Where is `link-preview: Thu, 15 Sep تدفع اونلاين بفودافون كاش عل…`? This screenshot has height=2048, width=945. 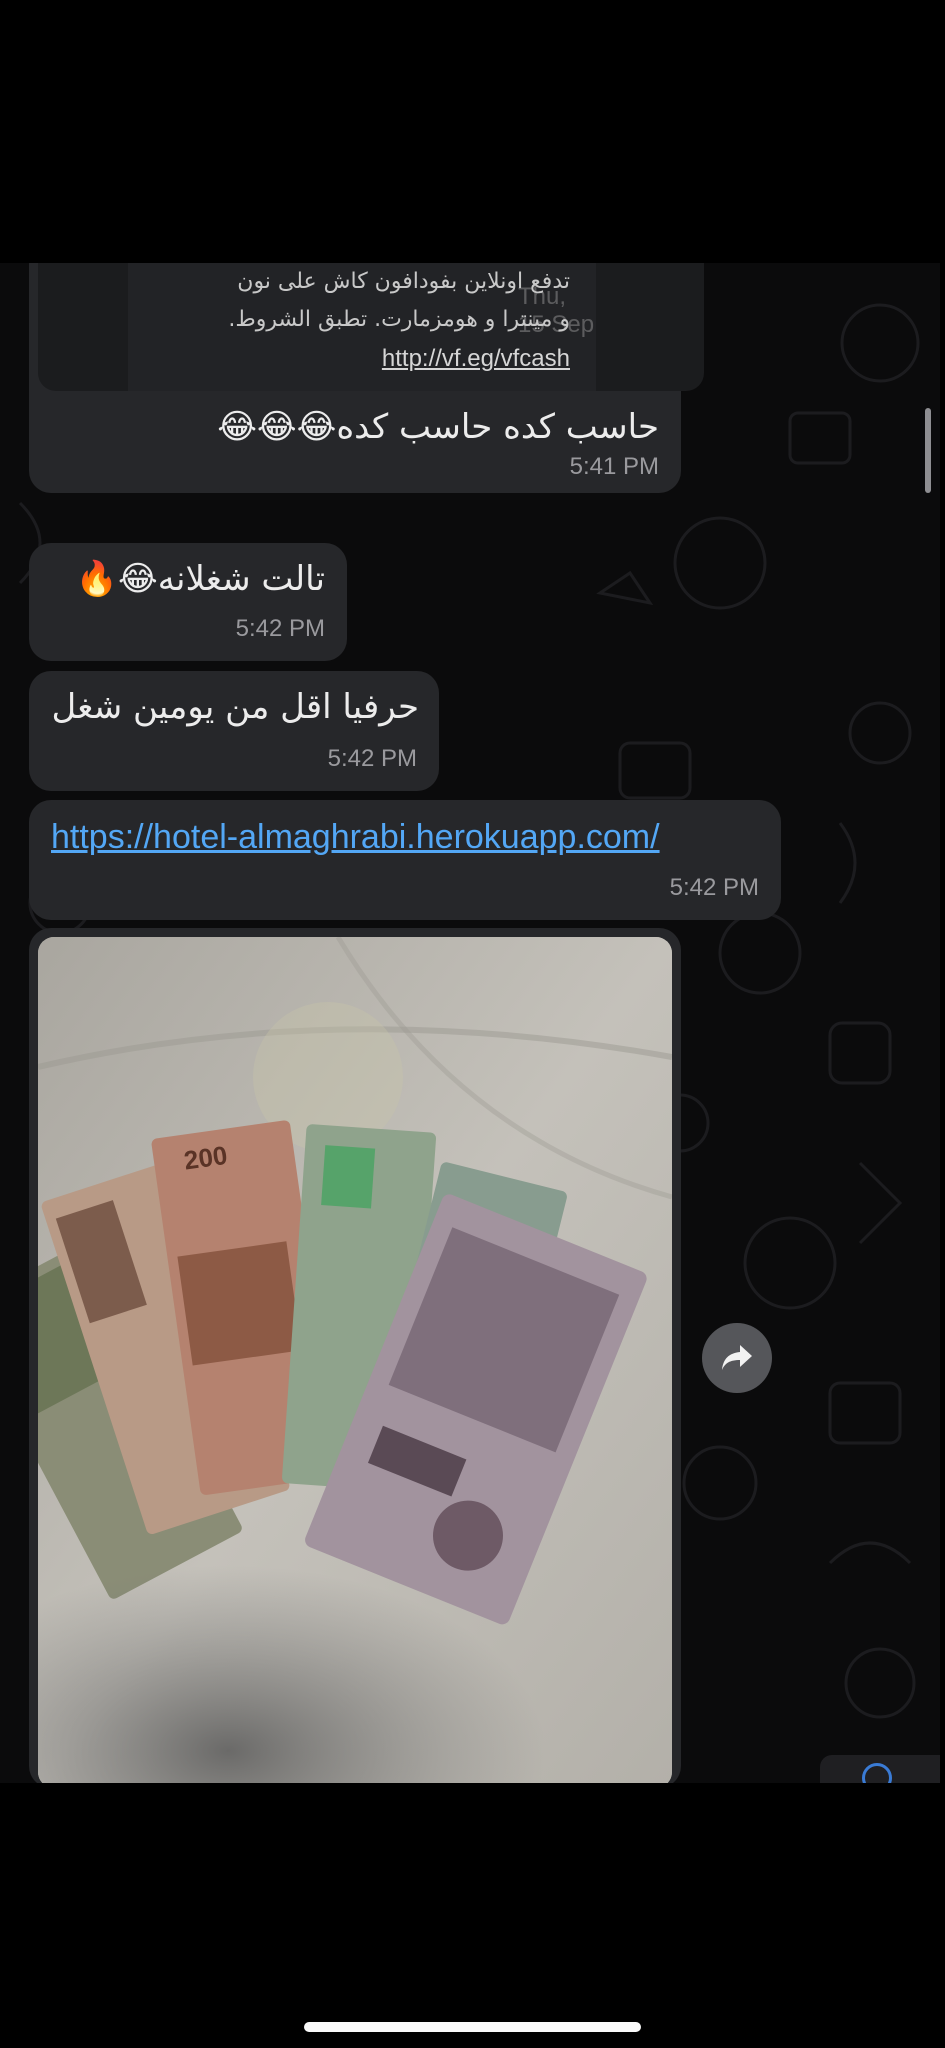 link-preview: Thu, 15 Sep تدفع اونلاين بفودافون كاش عل… is located at coordinates (371, 327).